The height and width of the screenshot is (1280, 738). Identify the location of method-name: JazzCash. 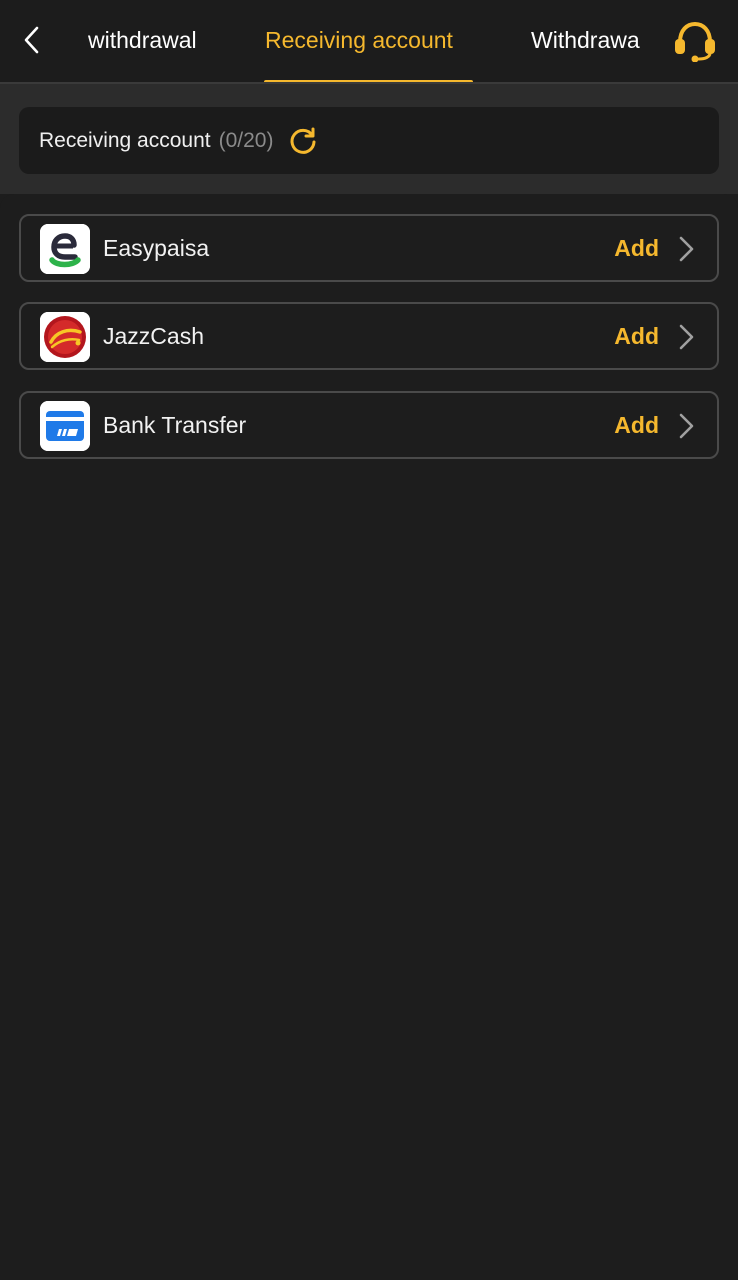
(153, 336).